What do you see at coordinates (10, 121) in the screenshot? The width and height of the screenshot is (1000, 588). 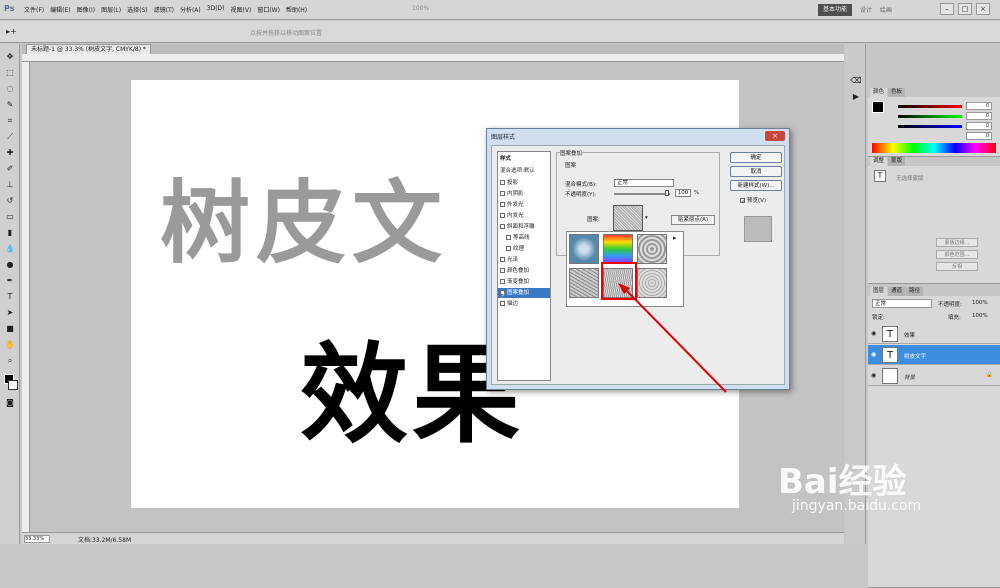 I see `crop-icon: ⌗` at bounding box center [10, 121].